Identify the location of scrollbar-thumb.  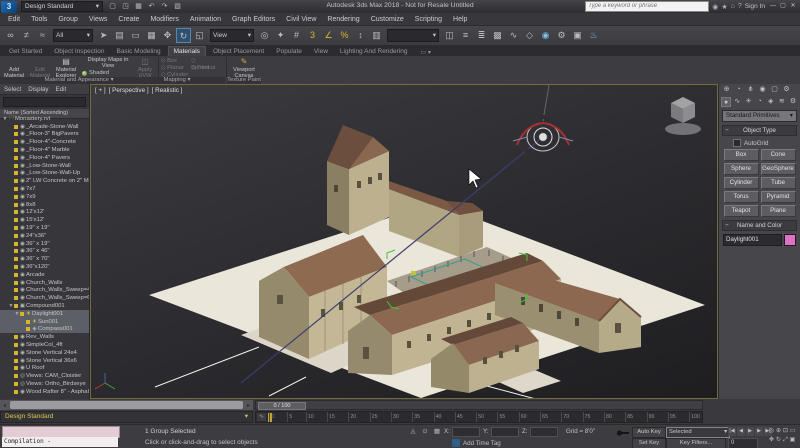
(126, 405).